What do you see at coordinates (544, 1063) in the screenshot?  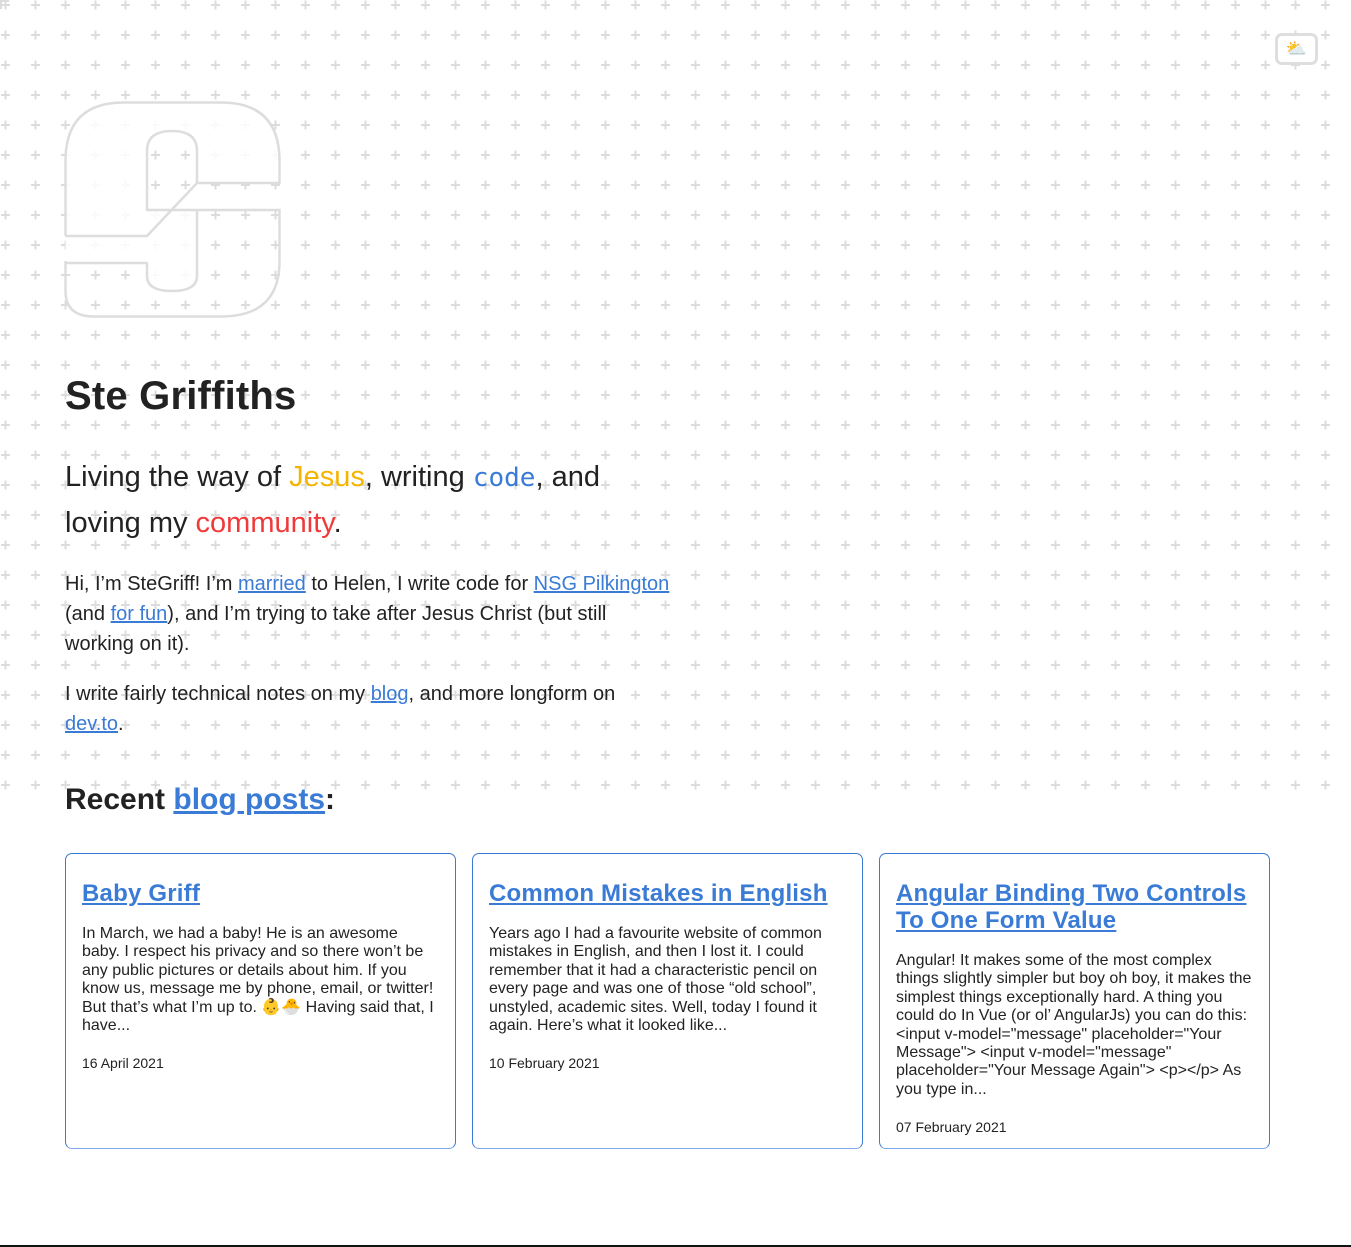 I see `post-date: 10 February 2021` at bounding box center [544, 1063].